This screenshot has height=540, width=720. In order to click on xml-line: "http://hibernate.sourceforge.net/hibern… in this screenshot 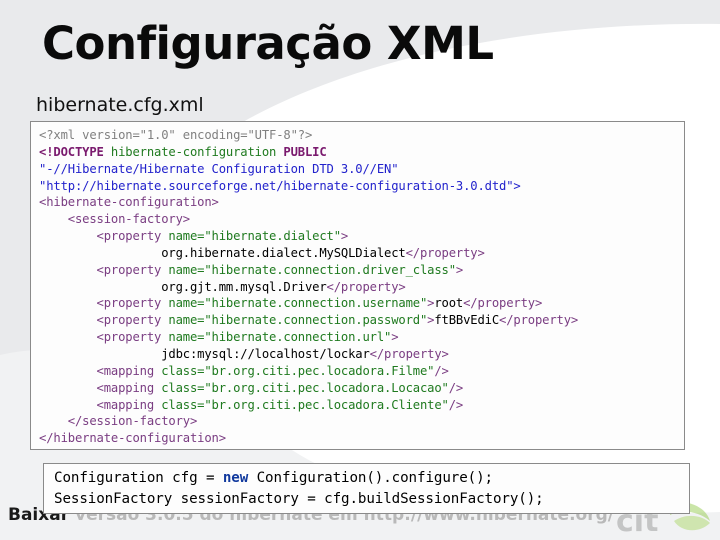, I will do `click(358, 186)`.